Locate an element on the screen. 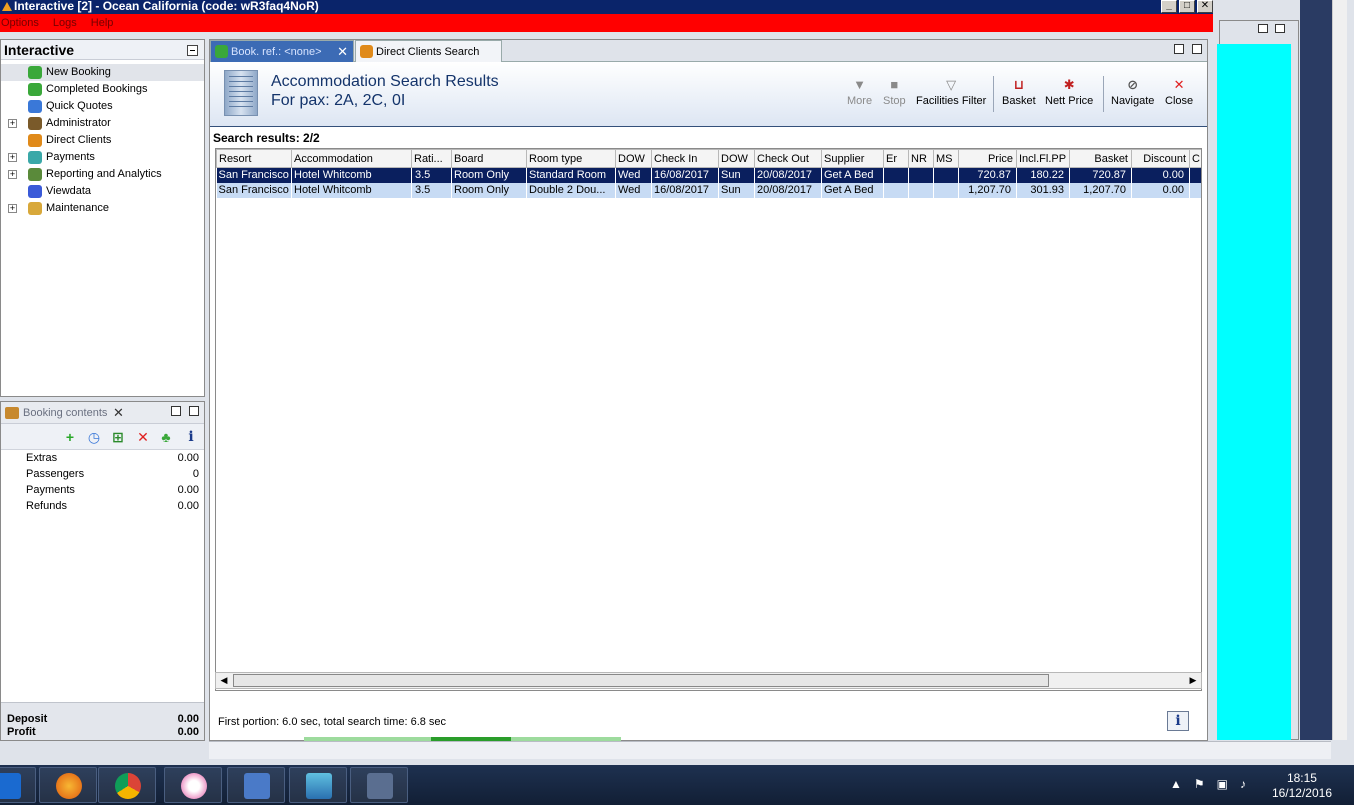  vertical-scrollbar is located at coordinates (1339, 370).